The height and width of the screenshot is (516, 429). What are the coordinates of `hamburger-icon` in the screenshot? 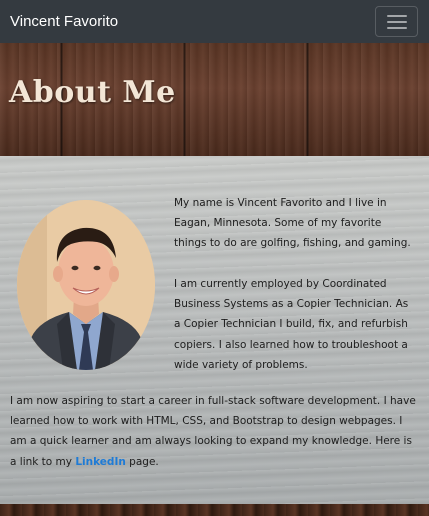 It's located at (397, 22).